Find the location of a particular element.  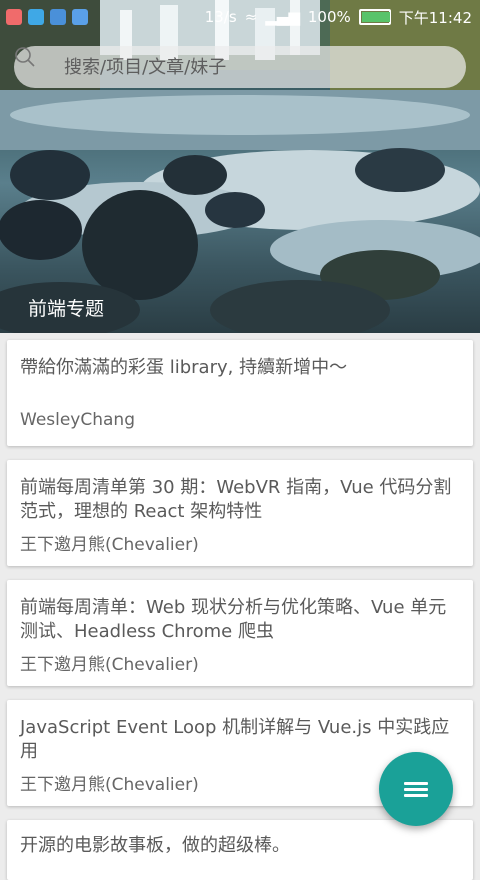

article-card: 开源的电影故事板，做的超级棒。 is located at coordinates (240, 850).